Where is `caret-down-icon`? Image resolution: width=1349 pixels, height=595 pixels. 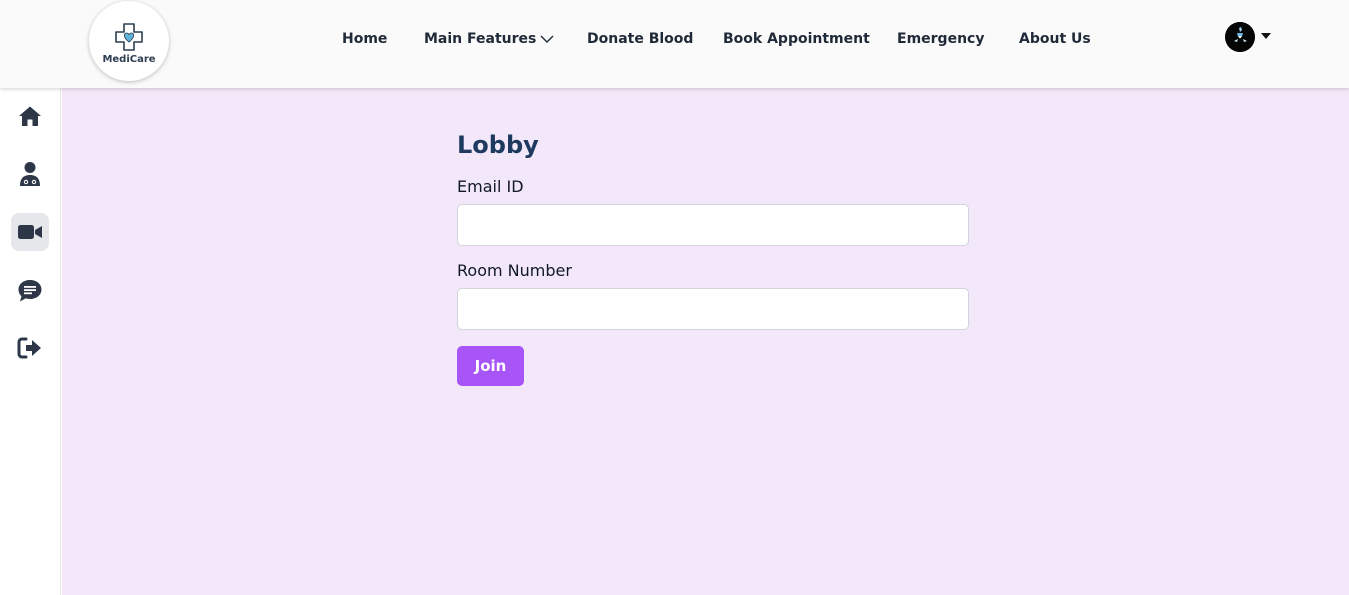
caret-down-icon is located at coordinates (1266, 36).